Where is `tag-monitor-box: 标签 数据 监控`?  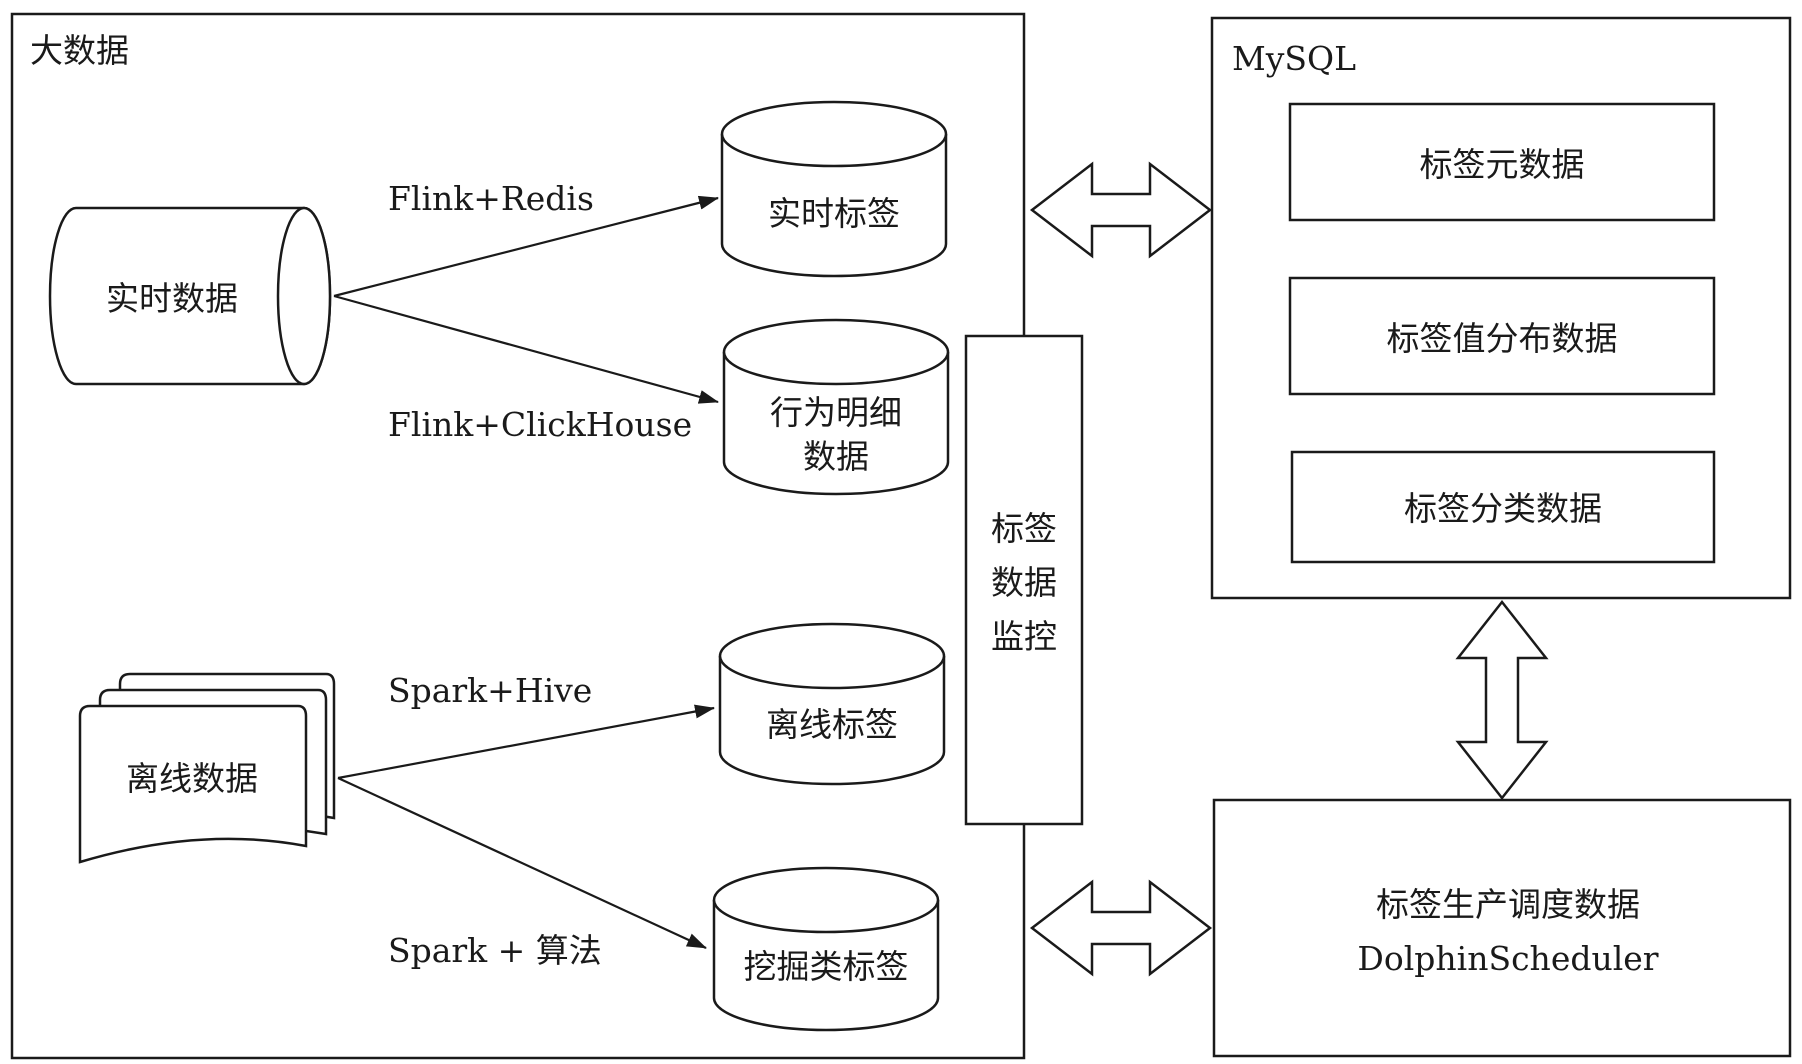
tag-monitor-box: 标签 数据 监控 is located at coordinates (1024, 580).